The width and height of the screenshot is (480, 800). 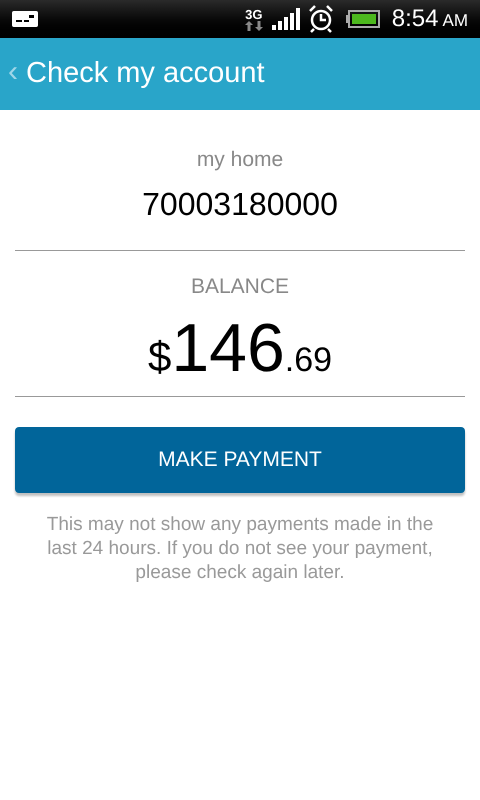 What do you see at coordinates (25, 19) in the screenshot?
I see `notification-icon` at bounding box center [25, 19].